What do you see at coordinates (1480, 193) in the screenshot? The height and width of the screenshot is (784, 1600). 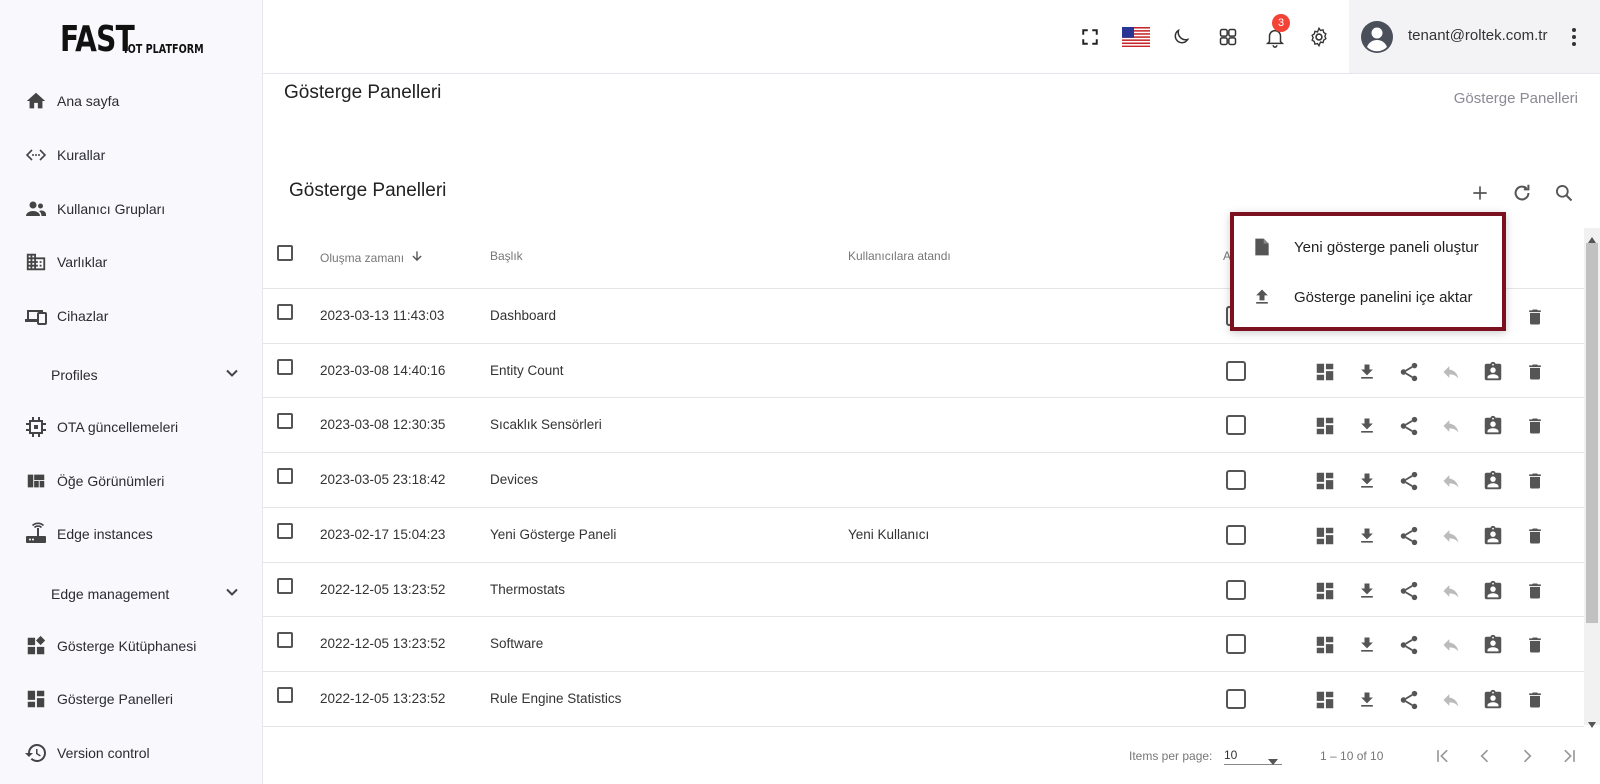 I see `add-icon` at bounding box center [1480, 193].